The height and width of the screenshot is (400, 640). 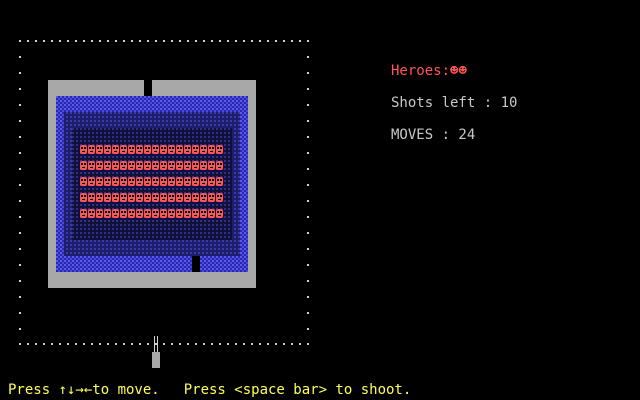 I want to click on heroes-label: Heroes:, so click(x=421, y=71).